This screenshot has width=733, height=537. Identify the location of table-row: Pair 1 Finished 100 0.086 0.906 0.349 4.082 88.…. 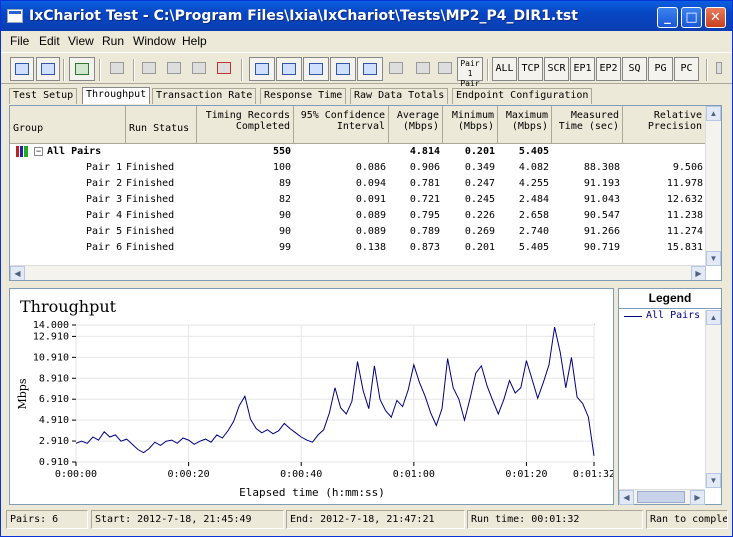
(358, 167).